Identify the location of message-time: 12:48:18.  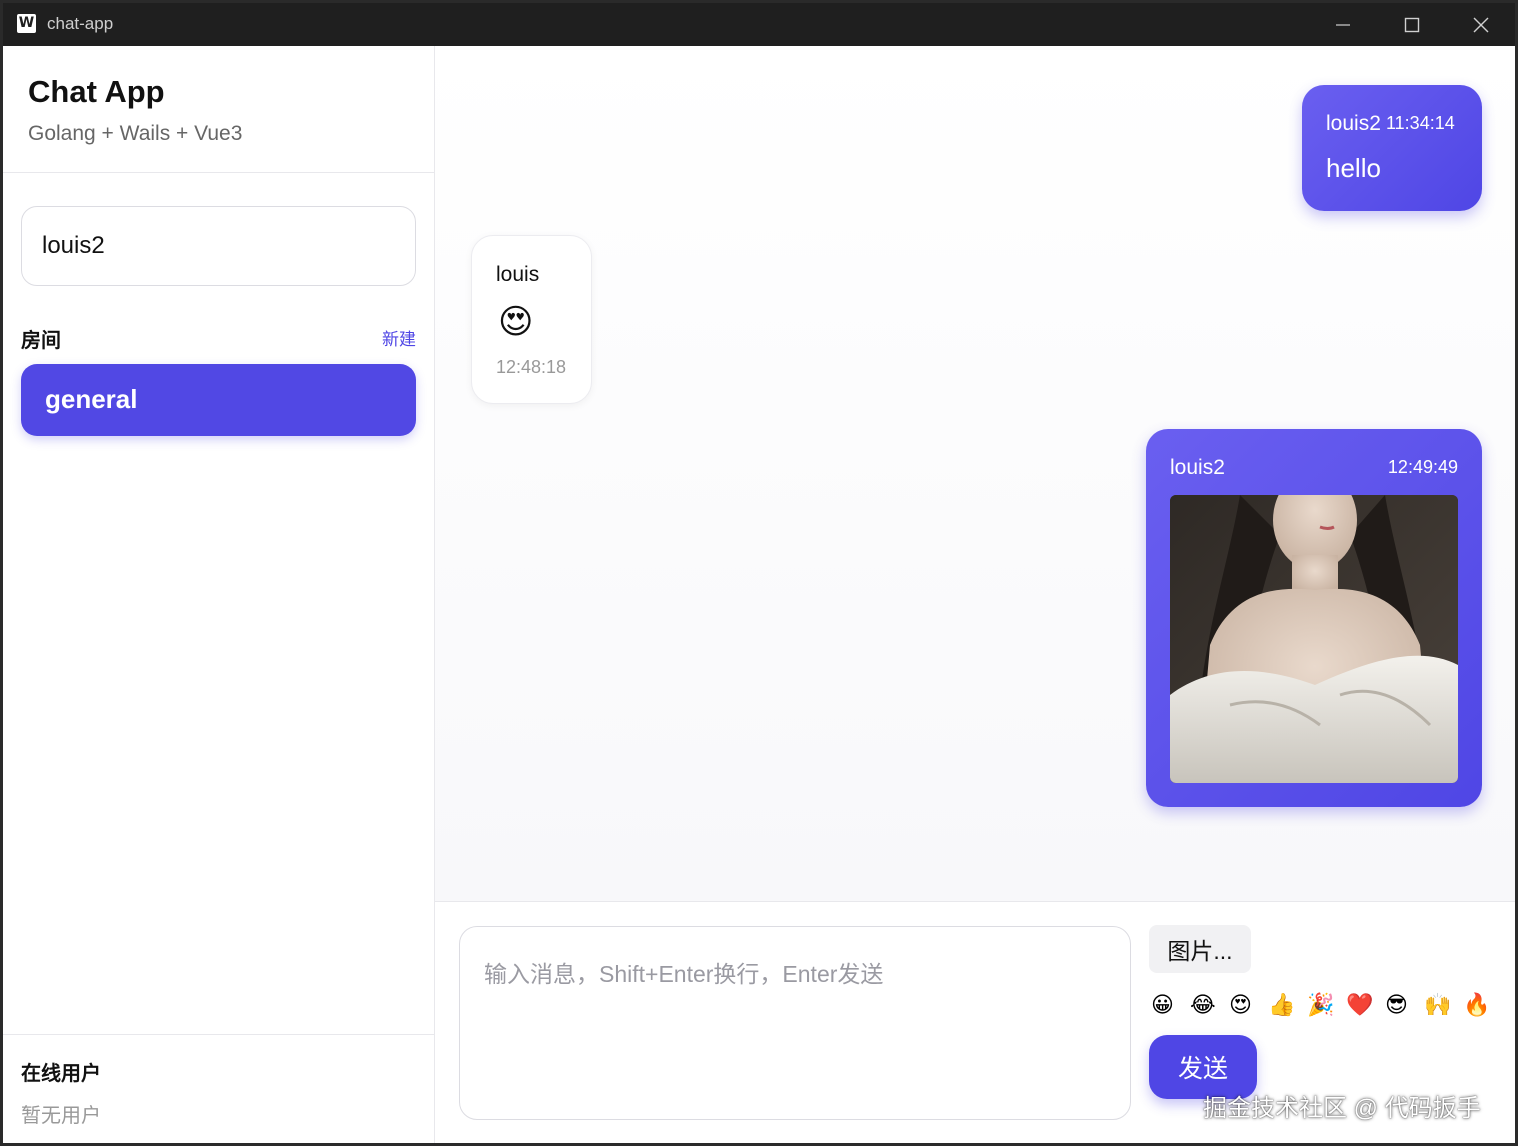
(531, 367).